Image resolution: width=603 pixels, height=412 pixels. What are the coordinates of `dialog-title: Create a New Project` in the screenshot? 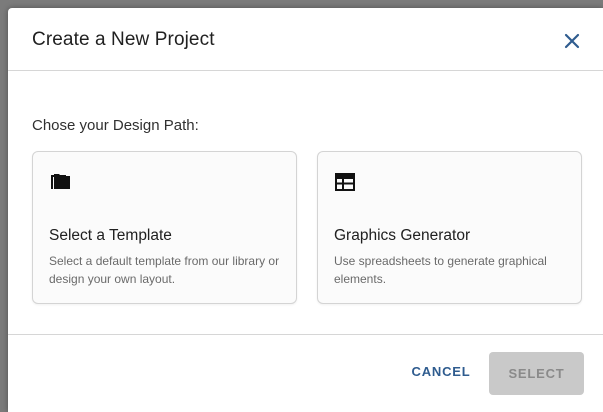 It's located at (123, 39).